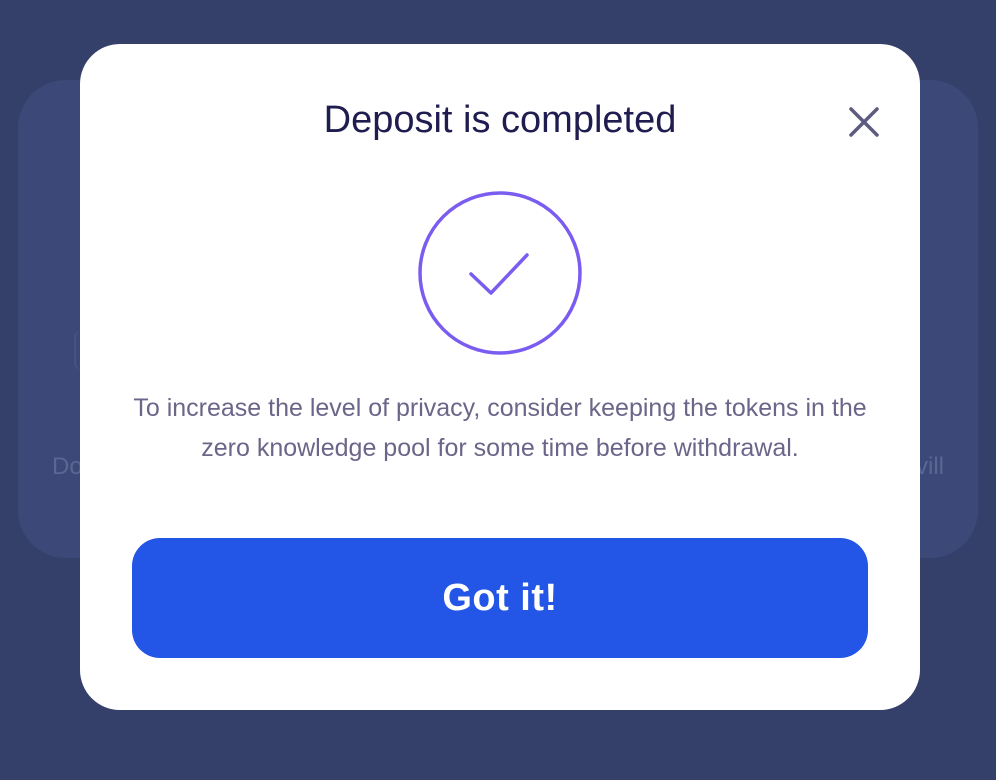 This screenshot has height=780, width=996. I want to click on checkmark-circle-icon, so click(500, 273).